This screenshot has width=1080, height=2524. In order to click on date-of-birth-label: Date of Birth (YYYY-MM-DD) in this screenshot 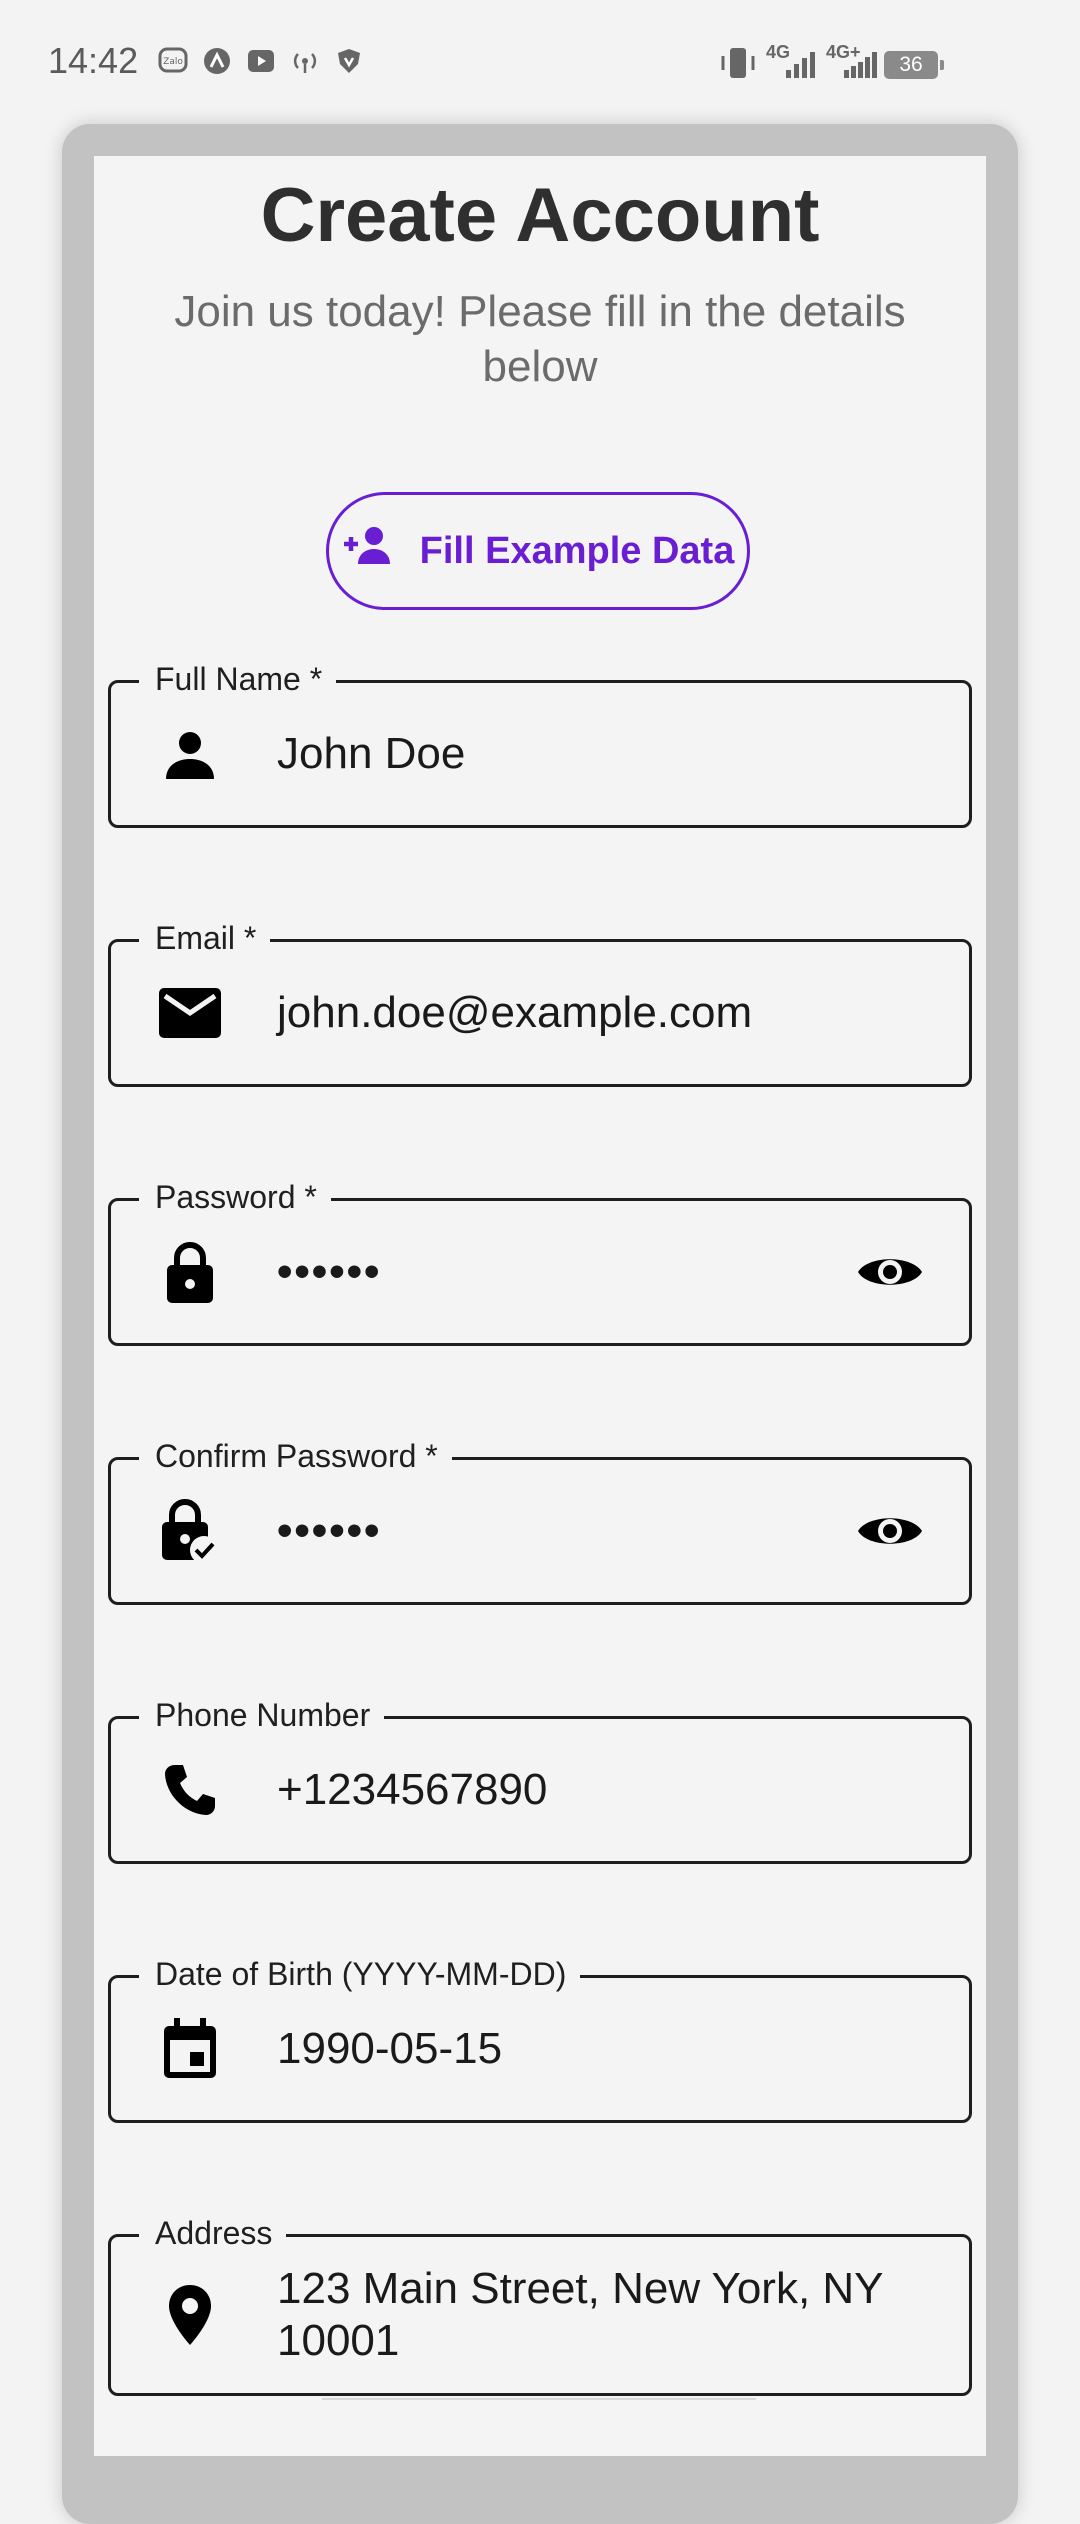, I will do `click(360, 1974)`.